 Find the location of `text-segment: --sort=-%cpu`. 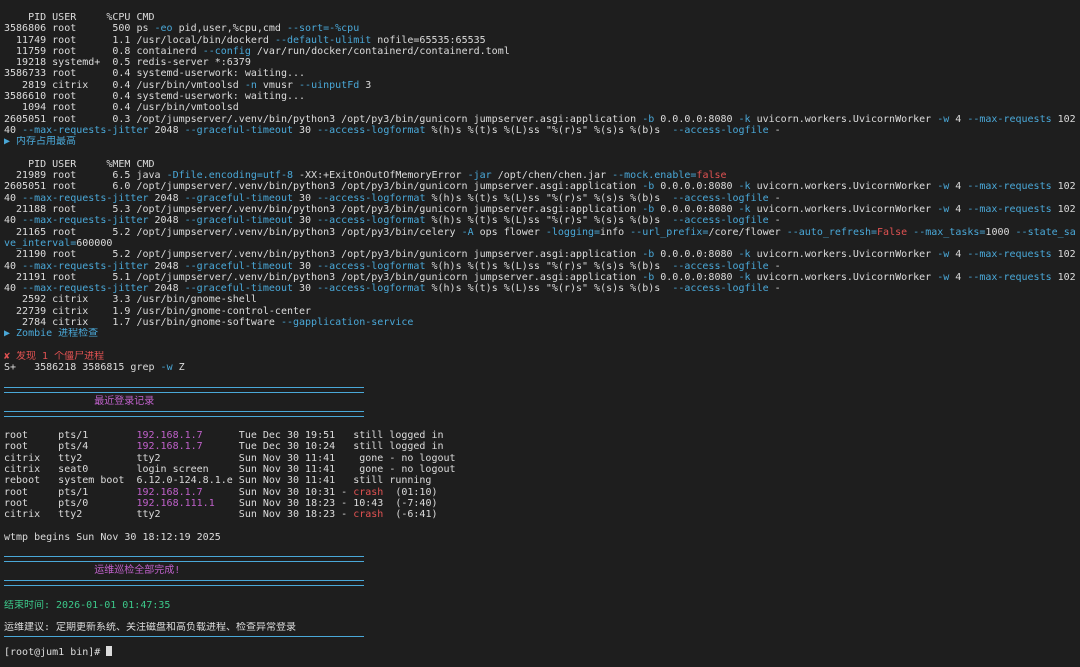

text-segment: --sort=-%cpu is located at coordinates (323, 29).